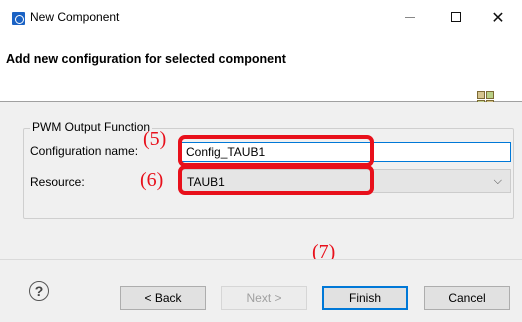 The image size is (522, 322). What do you see at coordinates (497, 180) in the screenshot?
I see `chevron-down-icon: ⌵` at bounding box center [497, 180].